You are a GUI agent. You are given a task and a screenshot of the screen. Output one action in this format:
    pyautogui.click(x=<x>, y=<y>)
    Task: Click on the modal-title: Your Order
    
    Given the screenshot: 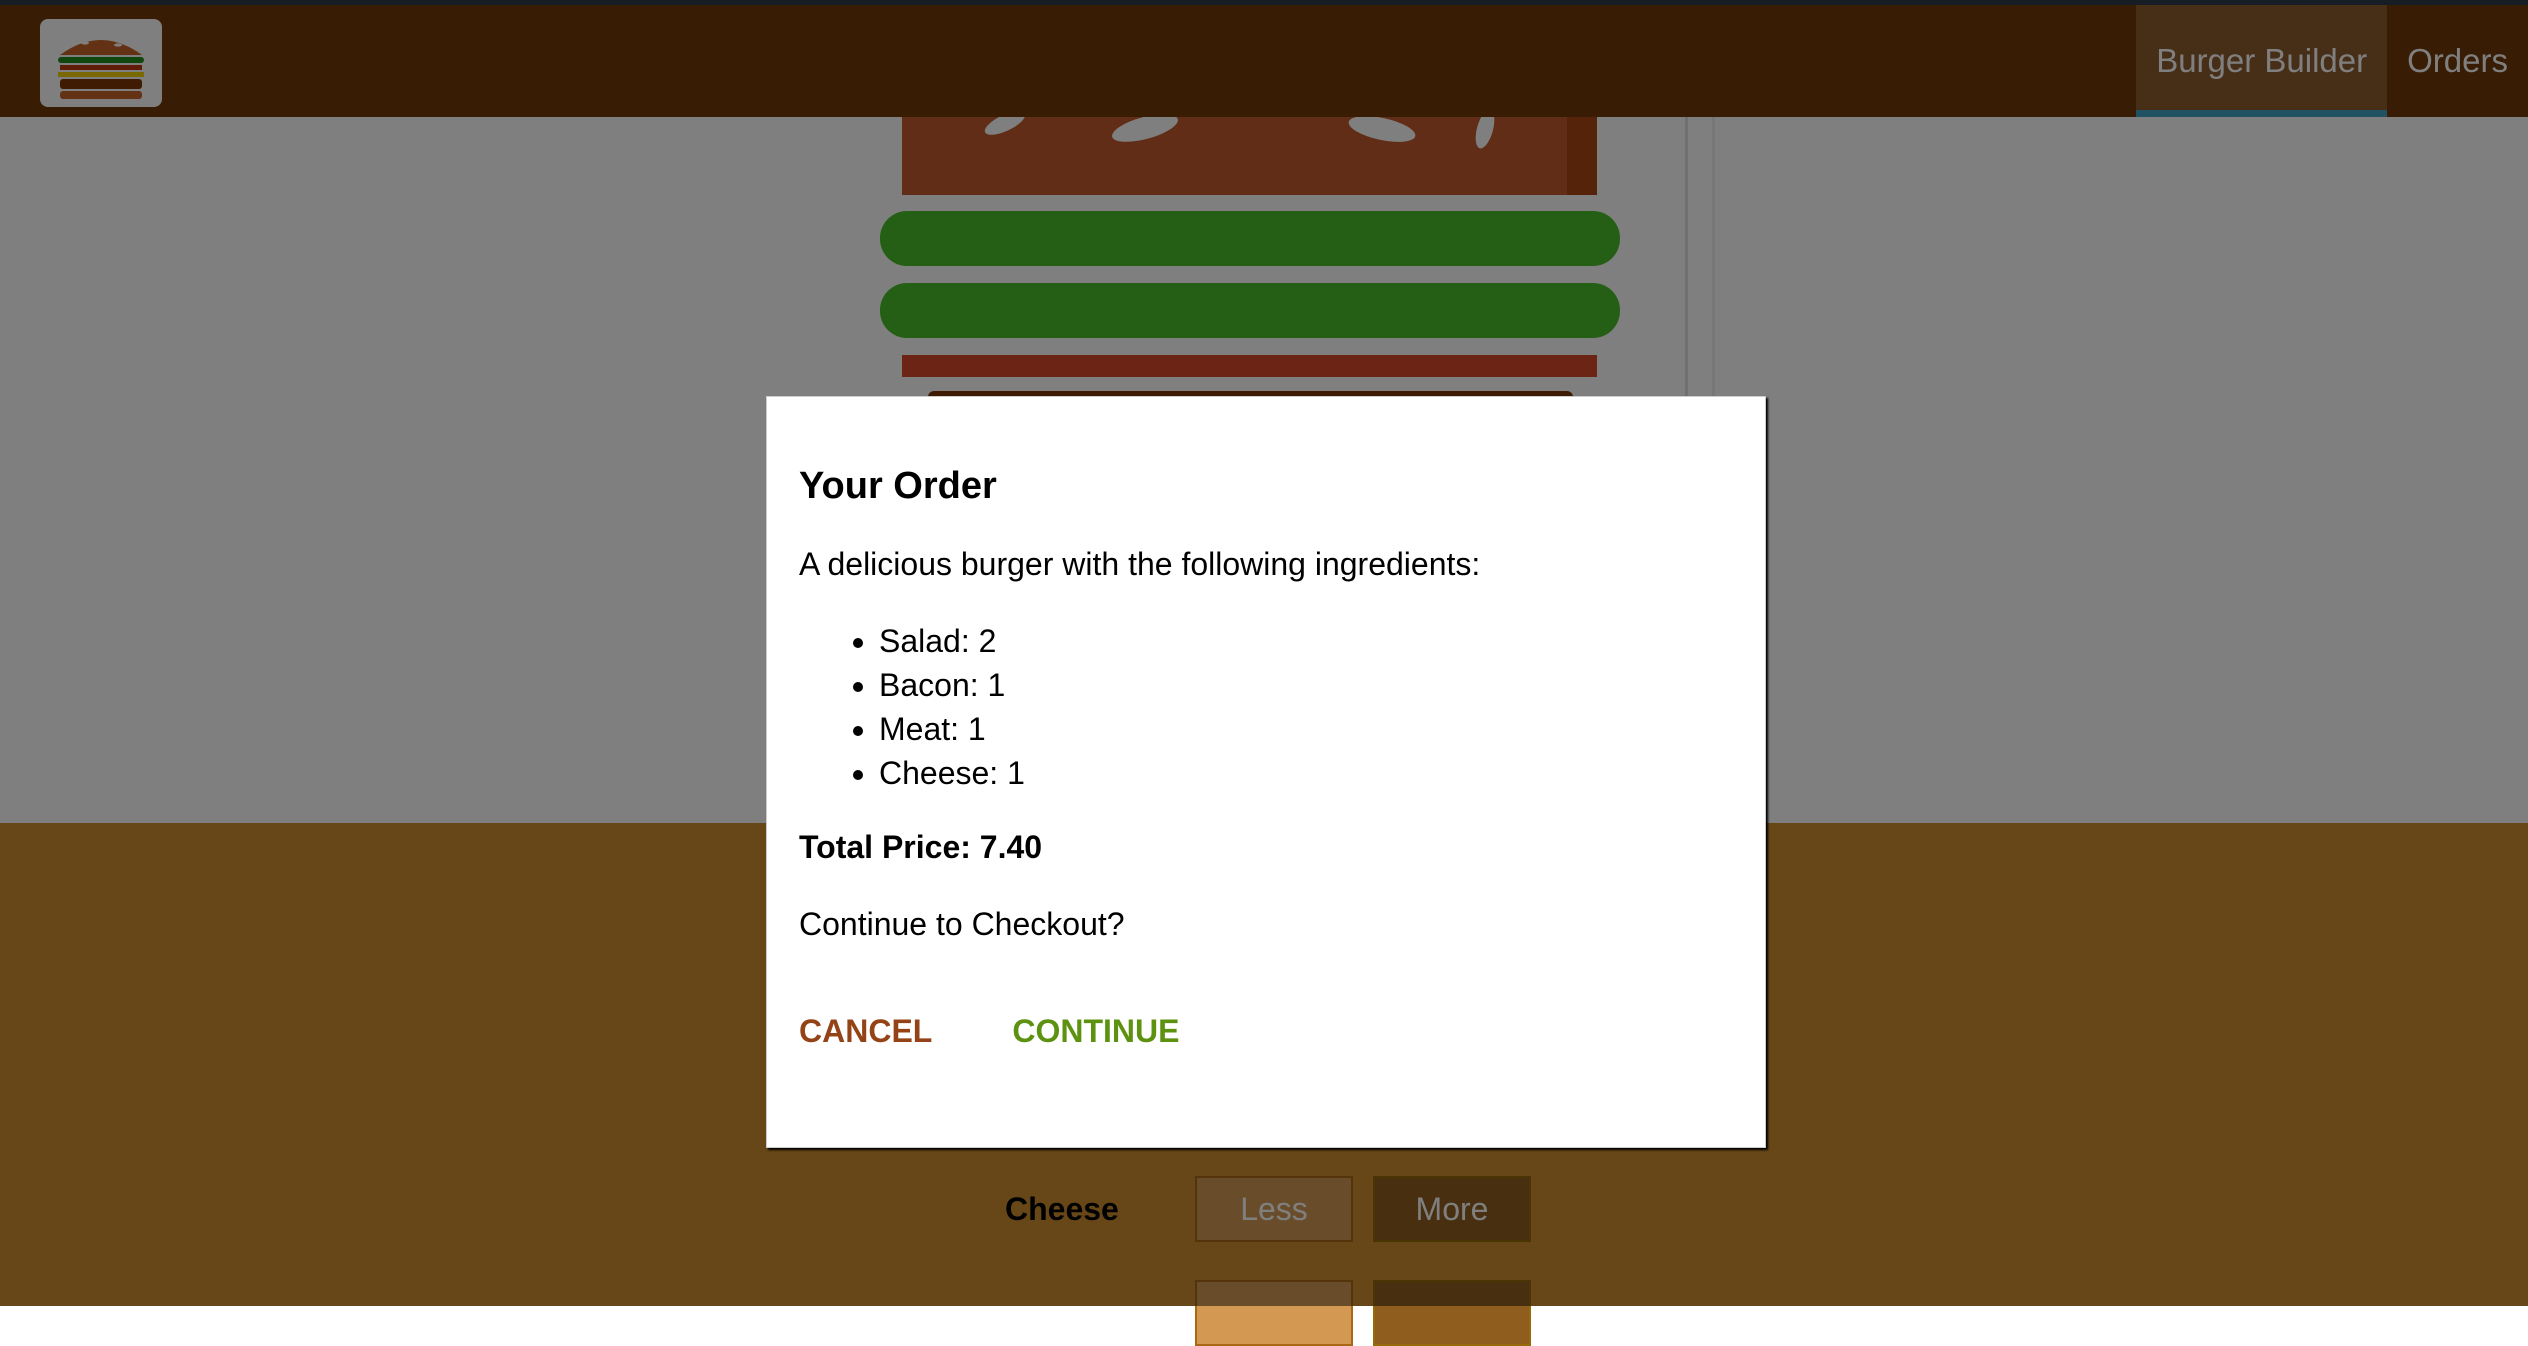 What is the action you would take?
    pyautogui.click(x=898, y=486)
    